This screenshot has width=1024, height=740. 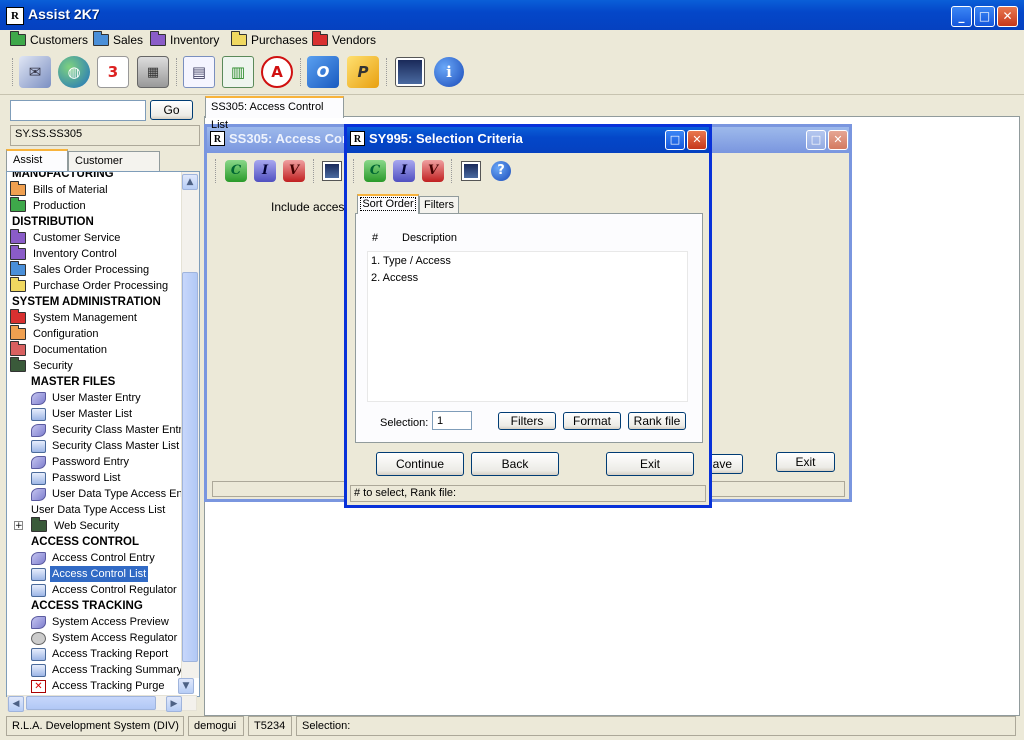 I want to click on tree-item-label: SYSTEM ADMINISTRATION, so click(x=86, y=302).